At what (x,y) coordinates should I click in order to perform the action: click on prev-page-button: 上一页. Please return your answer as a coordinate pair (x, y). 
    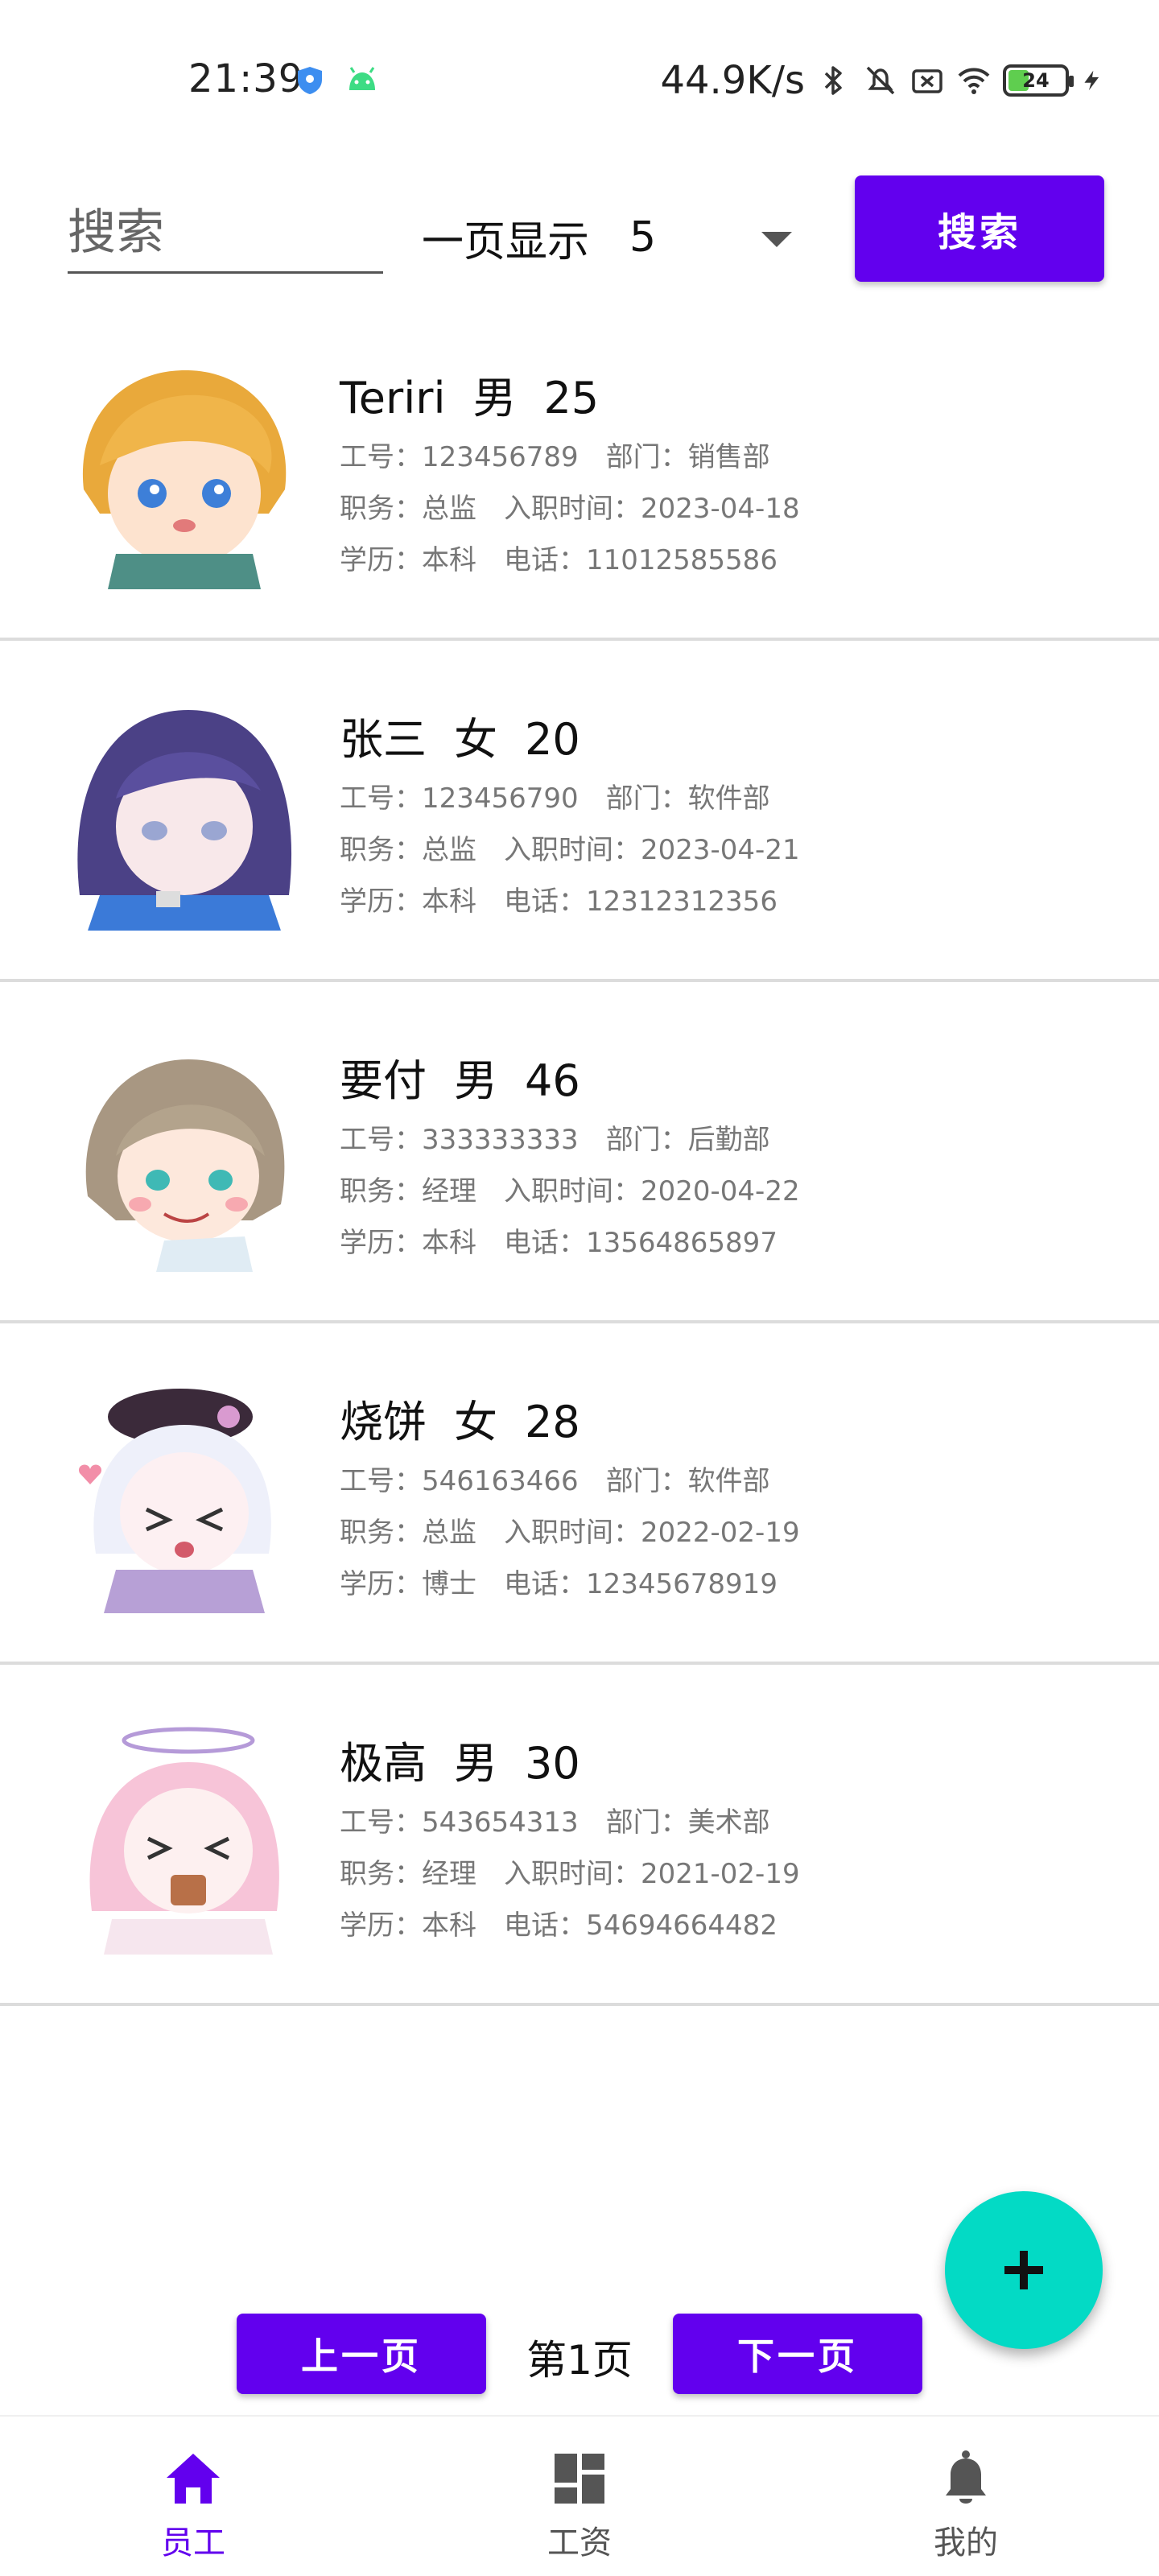
    Looking at the image, I should click on (361, 2354).